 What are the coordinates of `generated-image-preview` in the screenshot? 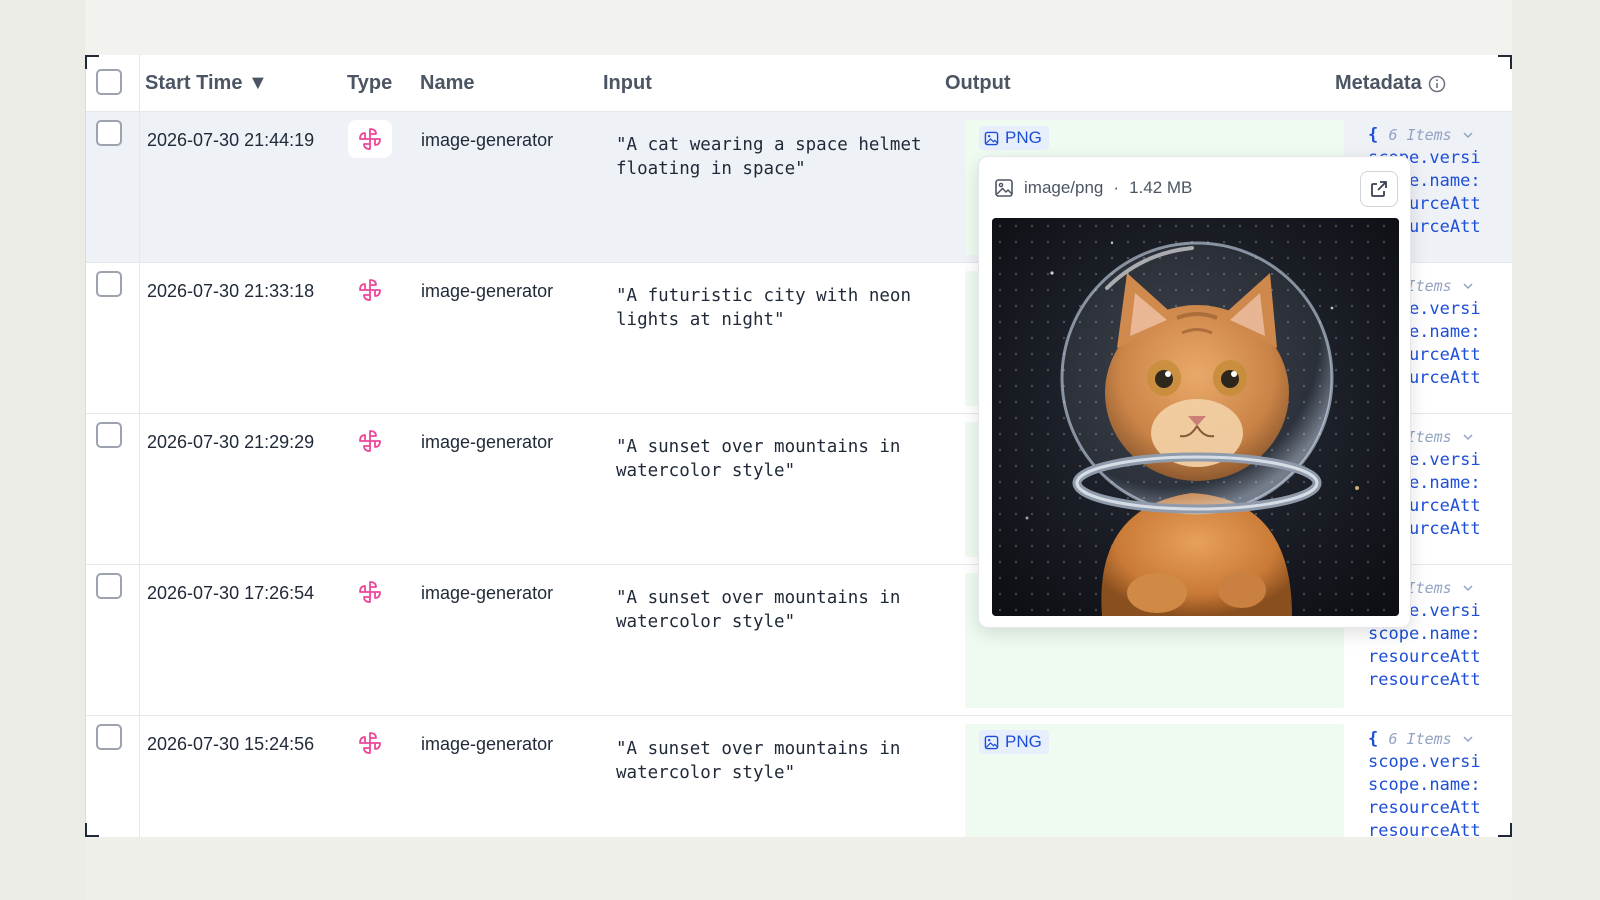 It's located at (1195, 417).